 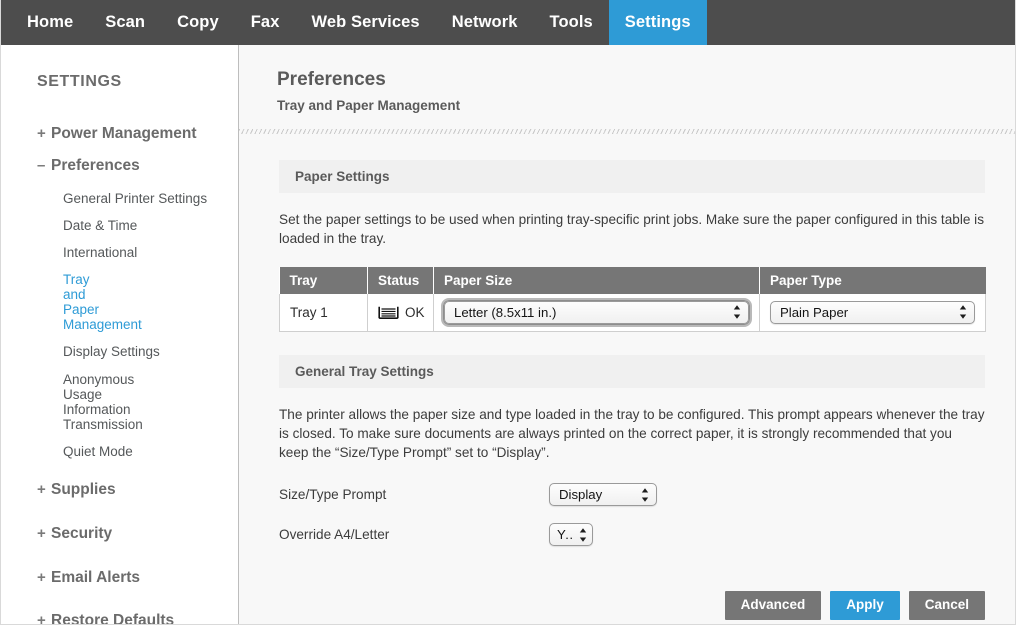 I want to click on column-header-status: Status, so click(x=400, y=280).